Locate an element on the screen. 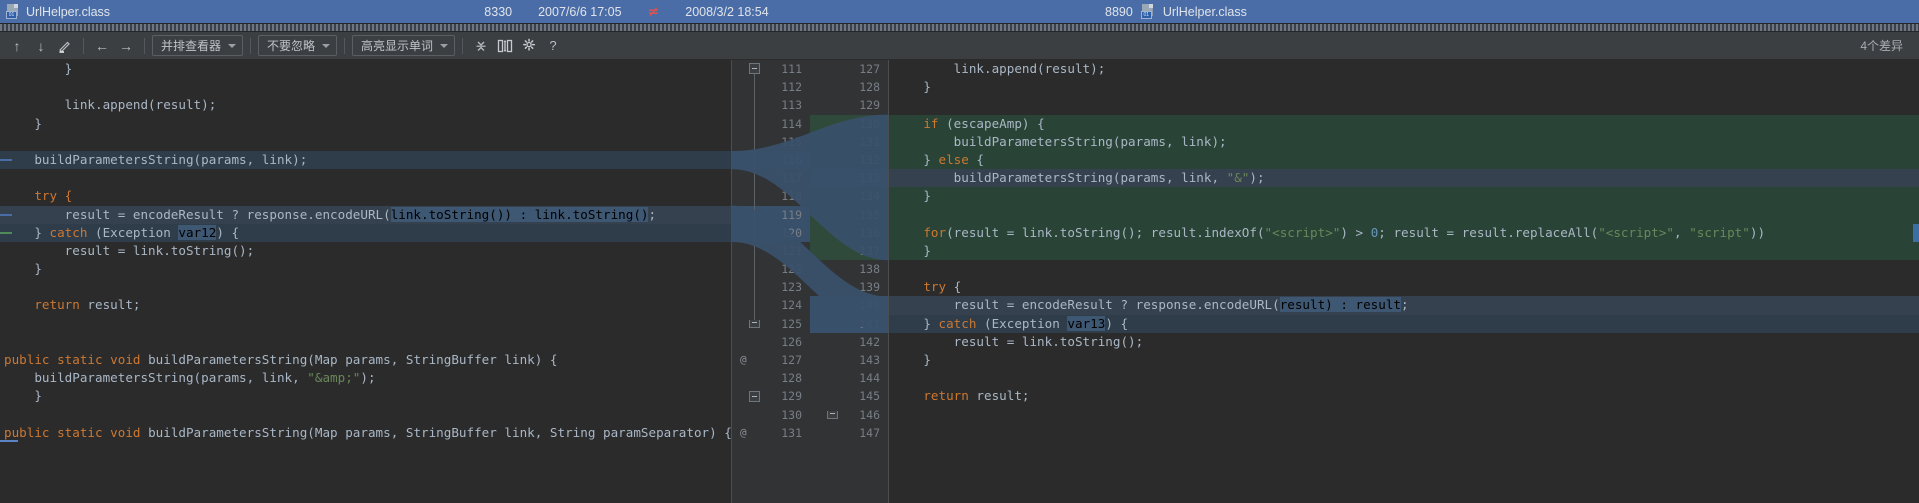  line-number-row: 117 is located at coordinates (771, 178).